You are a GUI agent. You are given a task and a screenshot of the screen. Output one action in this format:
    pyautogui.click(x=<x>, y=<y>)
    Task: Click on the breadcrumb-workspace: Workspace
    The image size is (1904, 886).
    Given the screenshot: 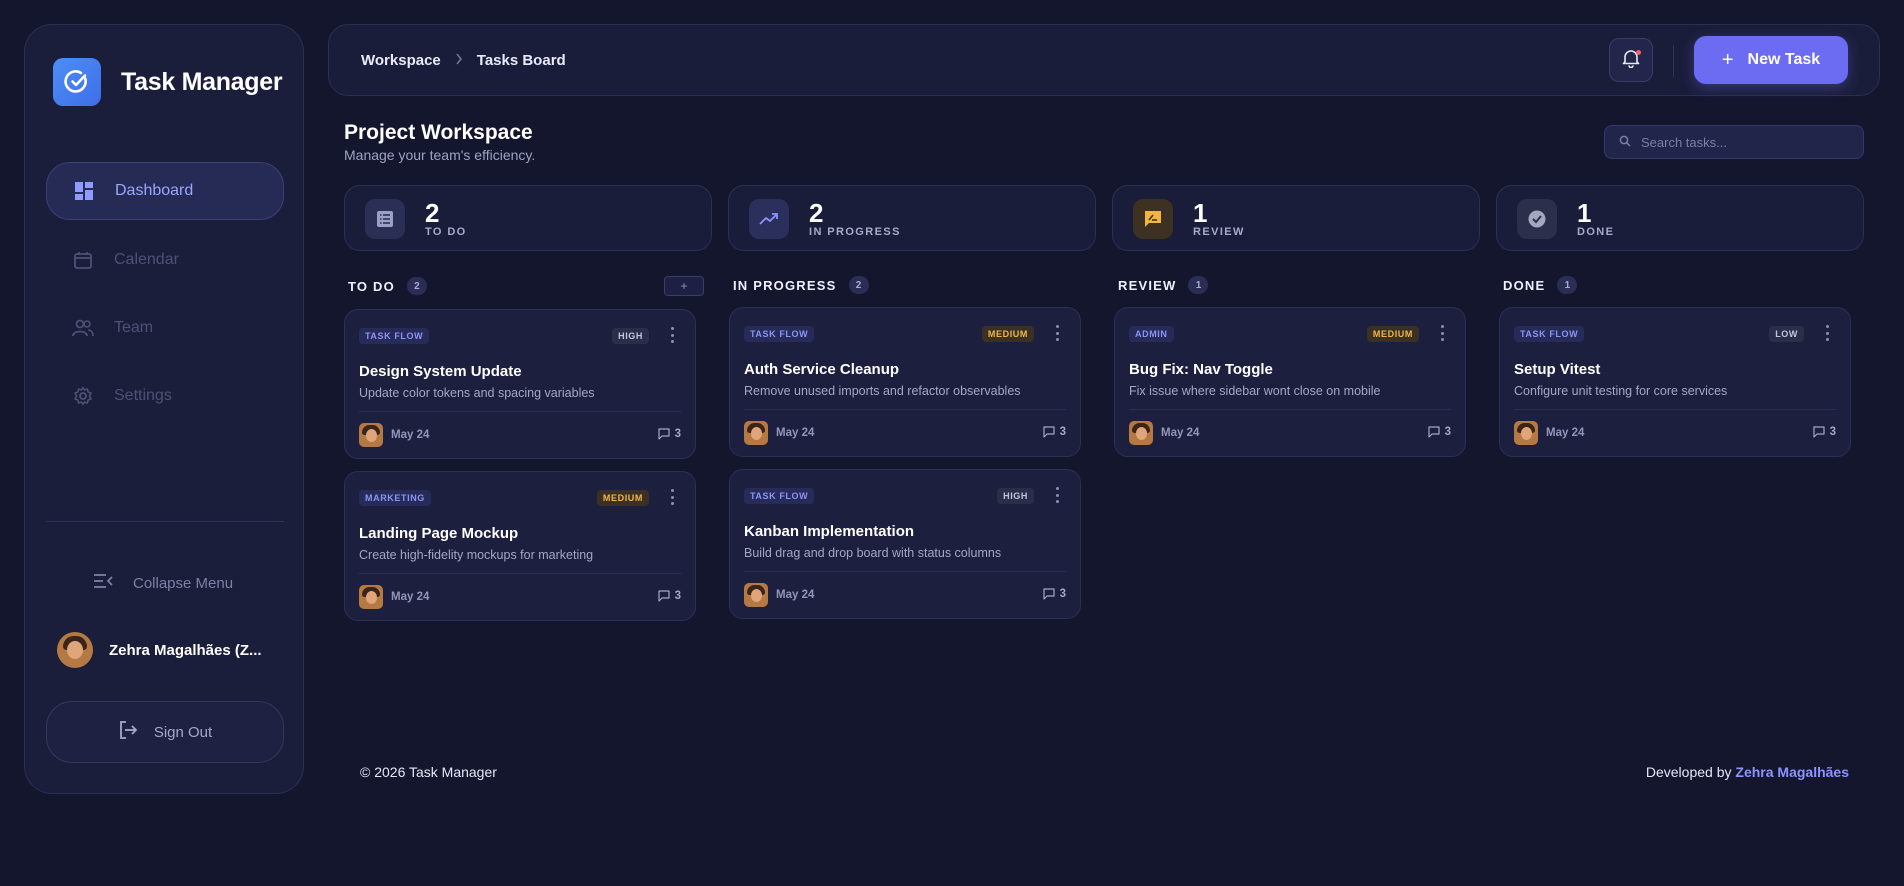 What is the action you would take?
    pyautogui.click(x=401, y=60)
    